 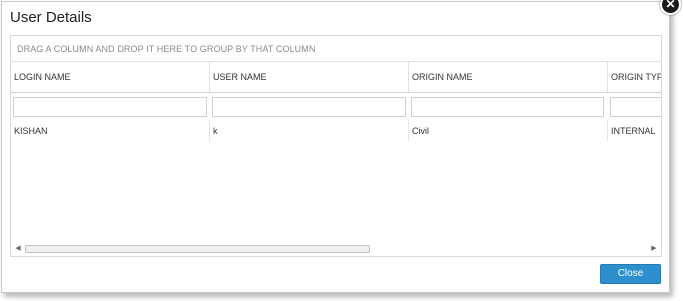 I want to click on cell-origin-name: Civil, so click(x=508, y=131).